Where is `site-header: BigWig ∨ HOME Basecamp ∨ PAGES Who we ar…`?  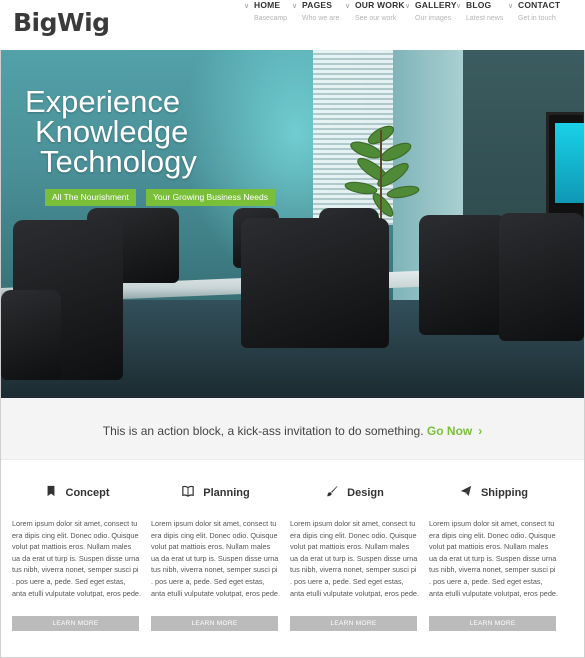
site-header: BigWig ∨ HOME Basecamp ∨ PAGES Who we ar… is located at coordinates (292, 25).